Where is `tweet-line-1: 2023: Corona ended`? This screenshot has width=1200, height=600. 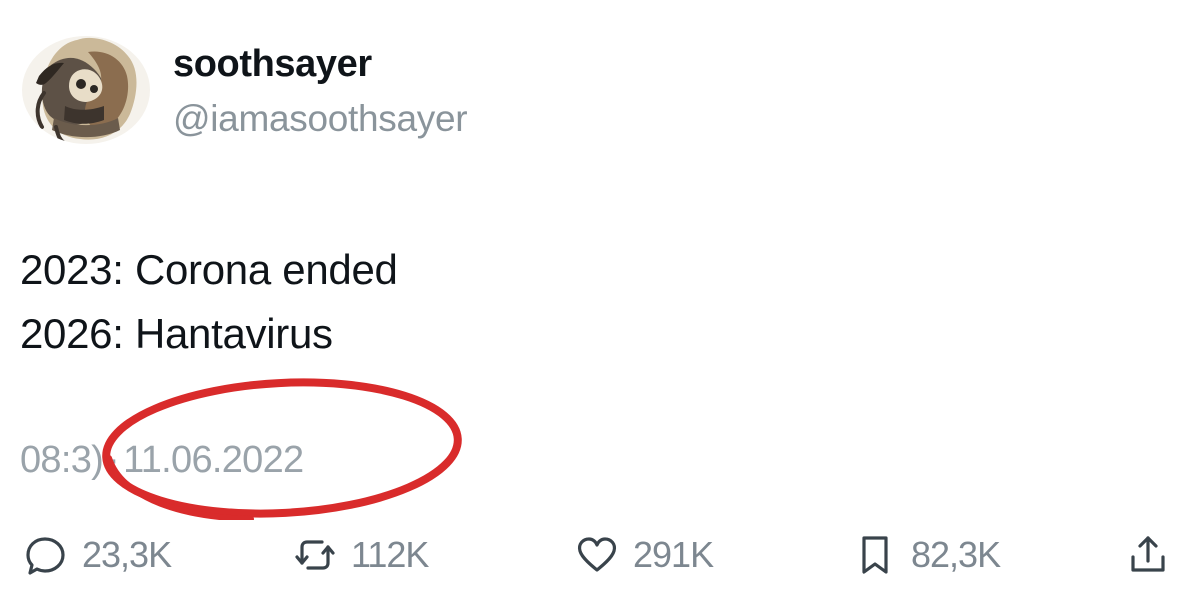
tweet-line-1: 2023: Corona ended is located at coordinates (209, 269).